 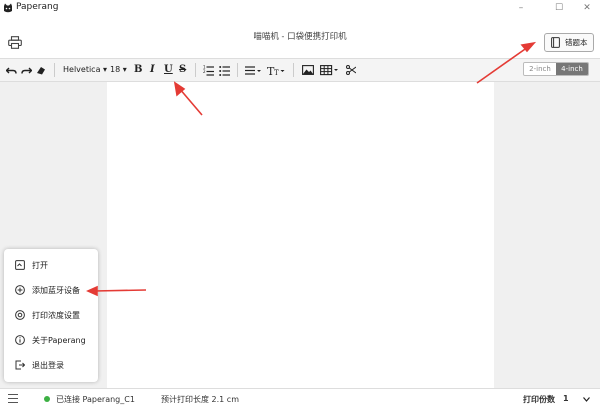 I want to click on app-title: Paperang, so click(x=37, y=7).